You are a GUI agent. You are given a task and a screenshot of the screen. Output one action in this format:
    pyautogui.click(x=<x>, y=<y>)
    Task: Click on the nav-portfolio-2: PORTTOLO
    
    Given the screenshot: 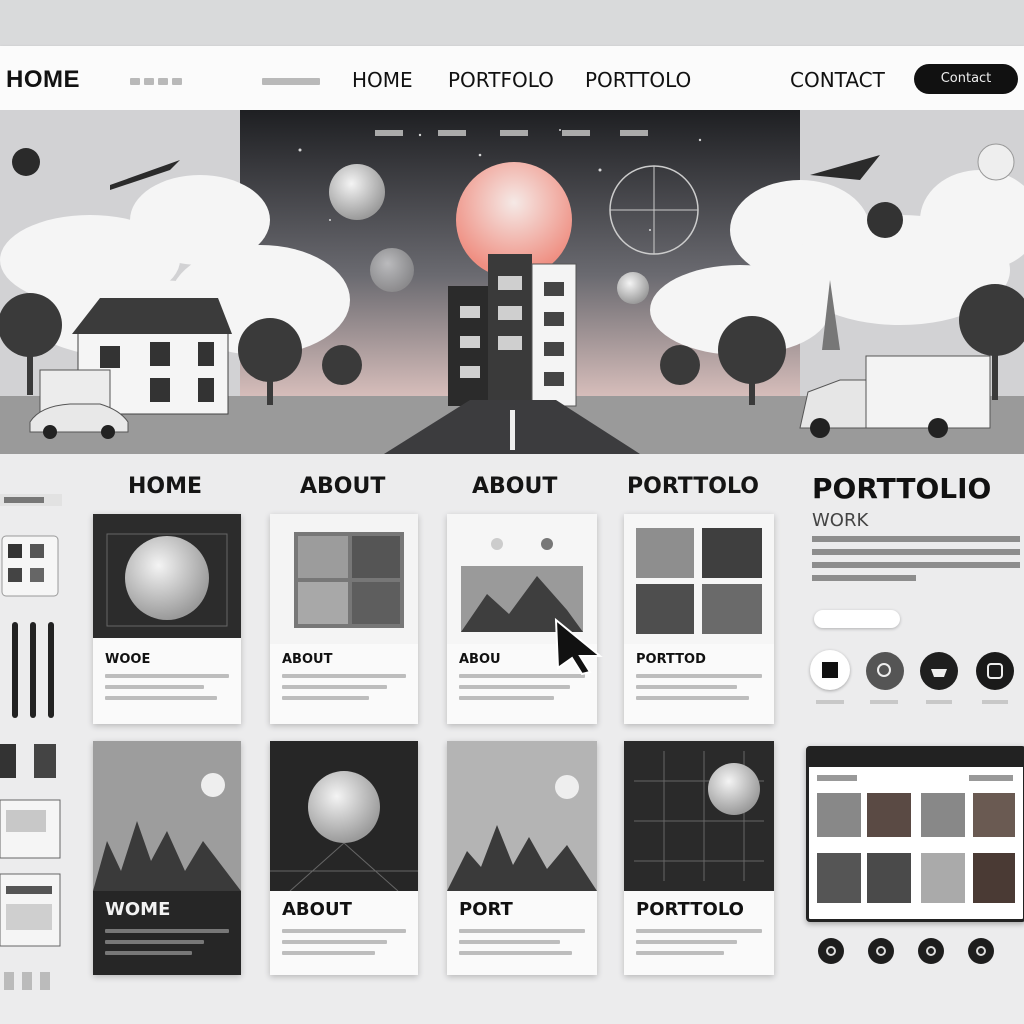 What is the action you would take?
    pyautogui.click(x=638, y=80)
    